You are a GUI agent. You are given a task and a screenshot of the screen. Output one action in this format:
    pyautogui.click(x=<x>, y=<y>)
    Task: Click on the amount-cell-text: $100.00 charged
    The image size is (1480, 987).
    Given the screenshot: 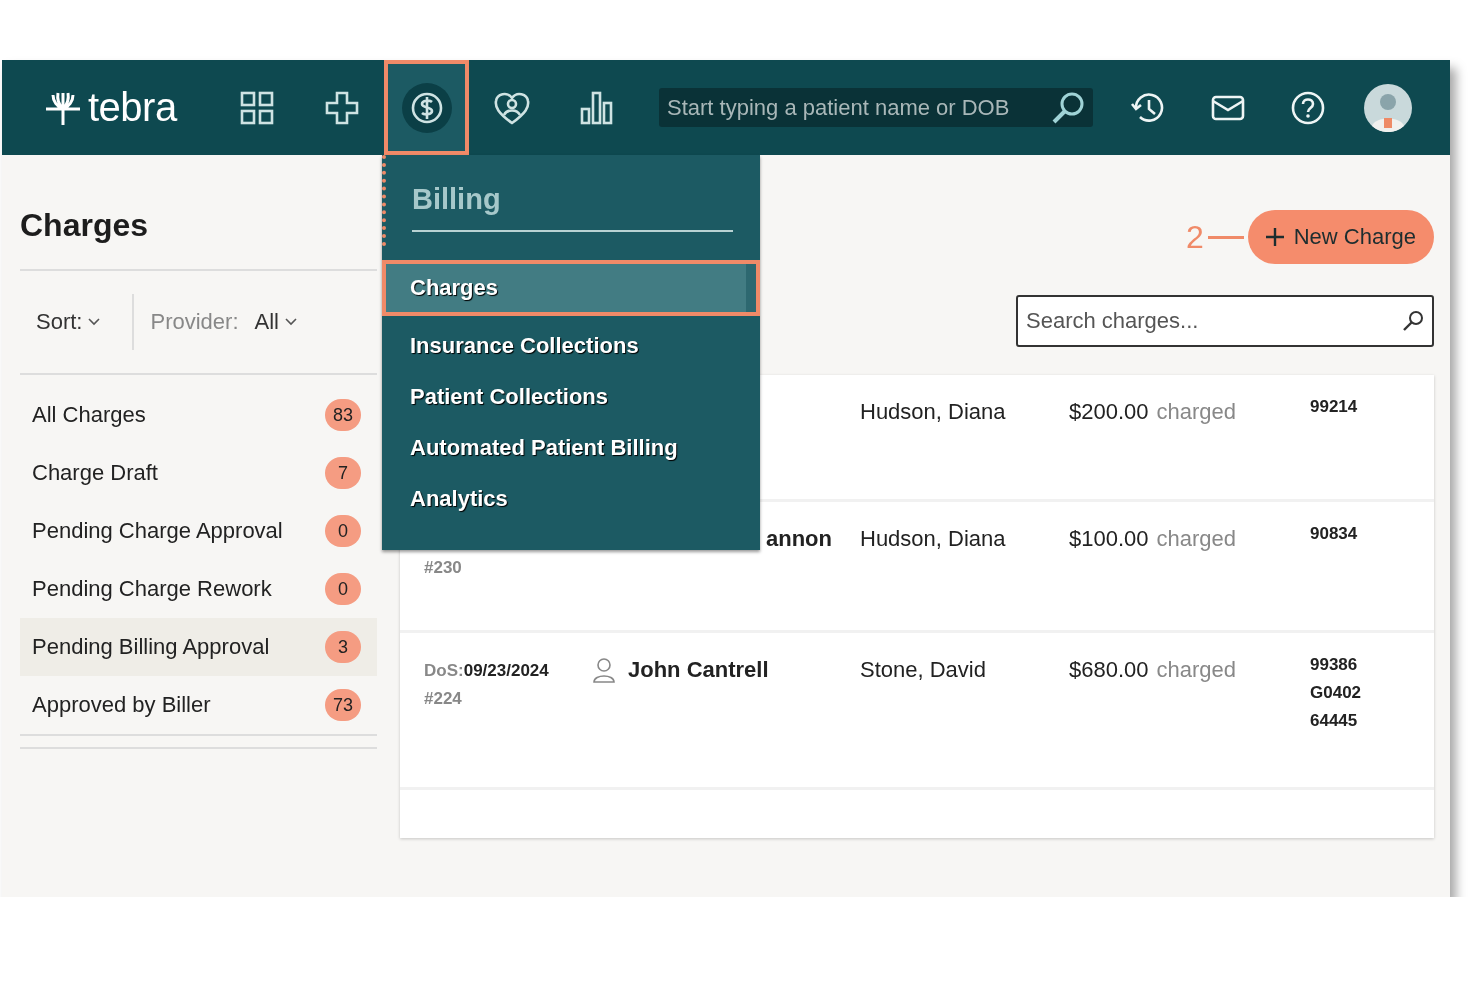 What is the action you would take?
    pyautogui.click(x=1153, y=539)
    